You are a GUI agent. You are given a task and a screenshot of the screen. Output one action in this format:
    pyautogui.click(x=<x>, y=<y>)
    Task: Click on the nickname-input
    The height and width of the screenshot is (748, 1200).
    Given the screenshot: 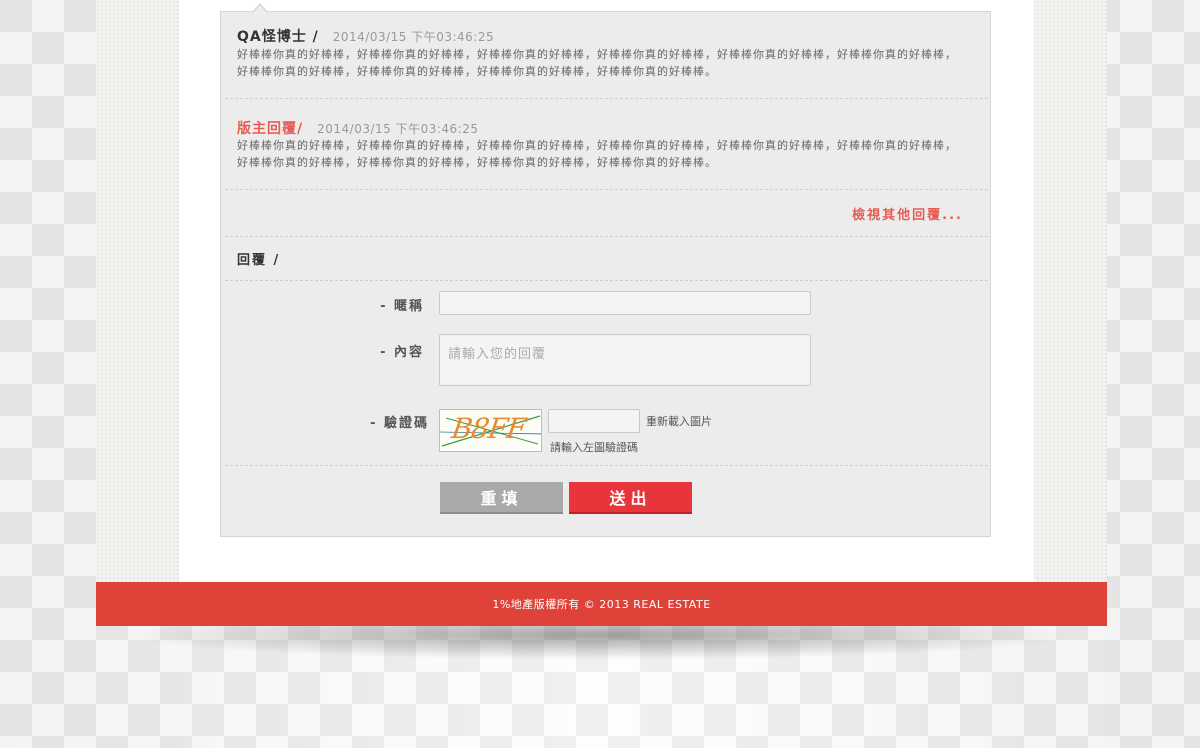 What is the action you would take?
    pyautogui.click(x=625, y=303)
    